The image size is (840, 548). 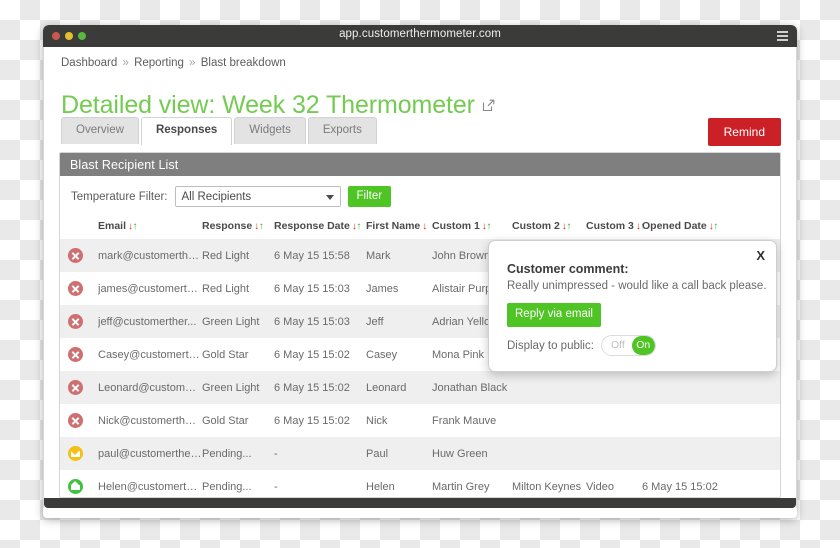 What do you see at coordinates (216, 196) in the screenshot?
I see `temperature-filter-value: All Recipients` at bounding box center [216, 196].